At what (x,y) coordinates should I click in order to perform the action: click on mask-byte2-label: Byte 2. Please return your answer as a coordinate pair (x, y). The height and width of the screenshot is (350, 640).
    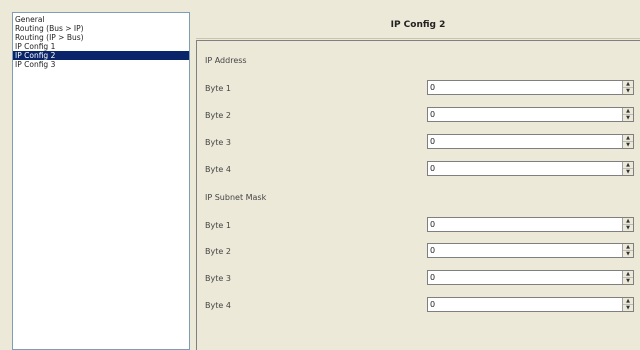
    Looking at the image, I should click on (218, 251).